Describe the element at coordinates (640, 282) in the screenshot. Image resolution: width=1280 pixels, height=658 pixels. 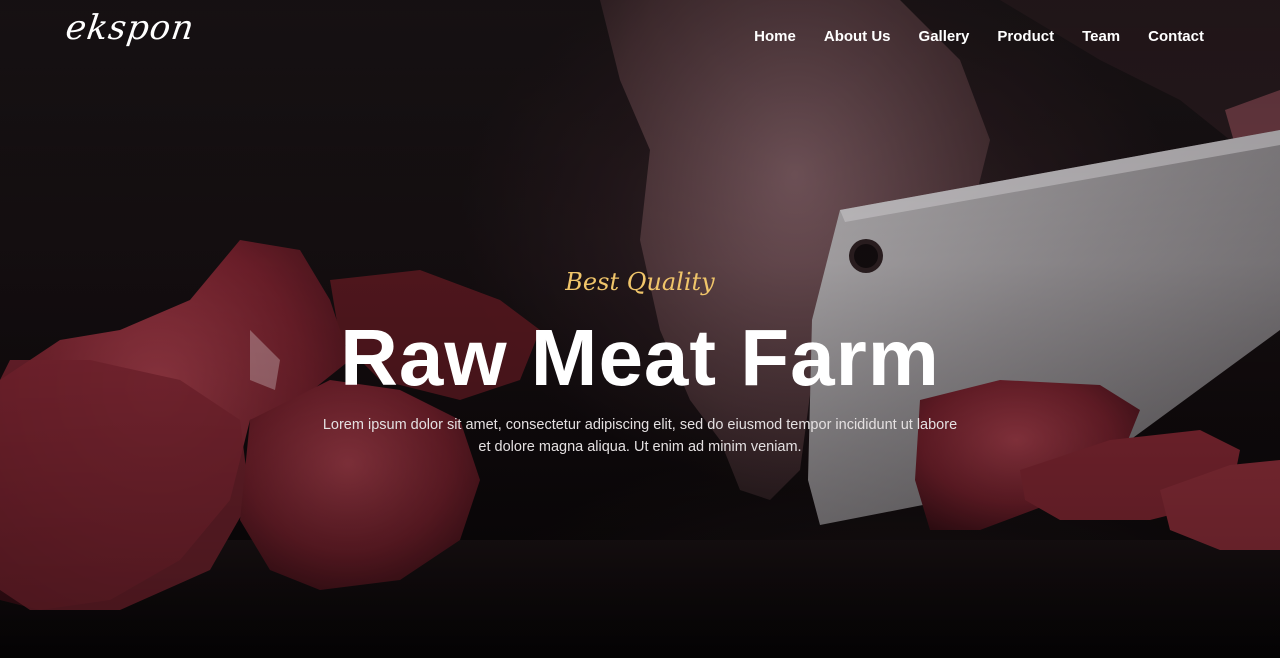
I see `hero-tagline: Best Quality` at that location.